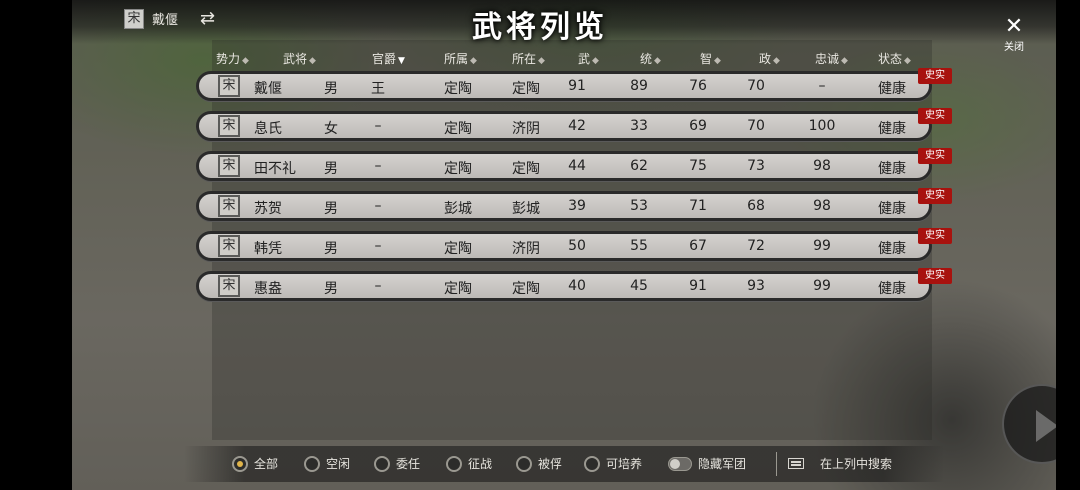 The width and height of the screenshot is (1080, 490). What do you see at coordinates (698, 246) in the screenshot?
I see `cell-intel: 67` at bounding box center [698, 246].